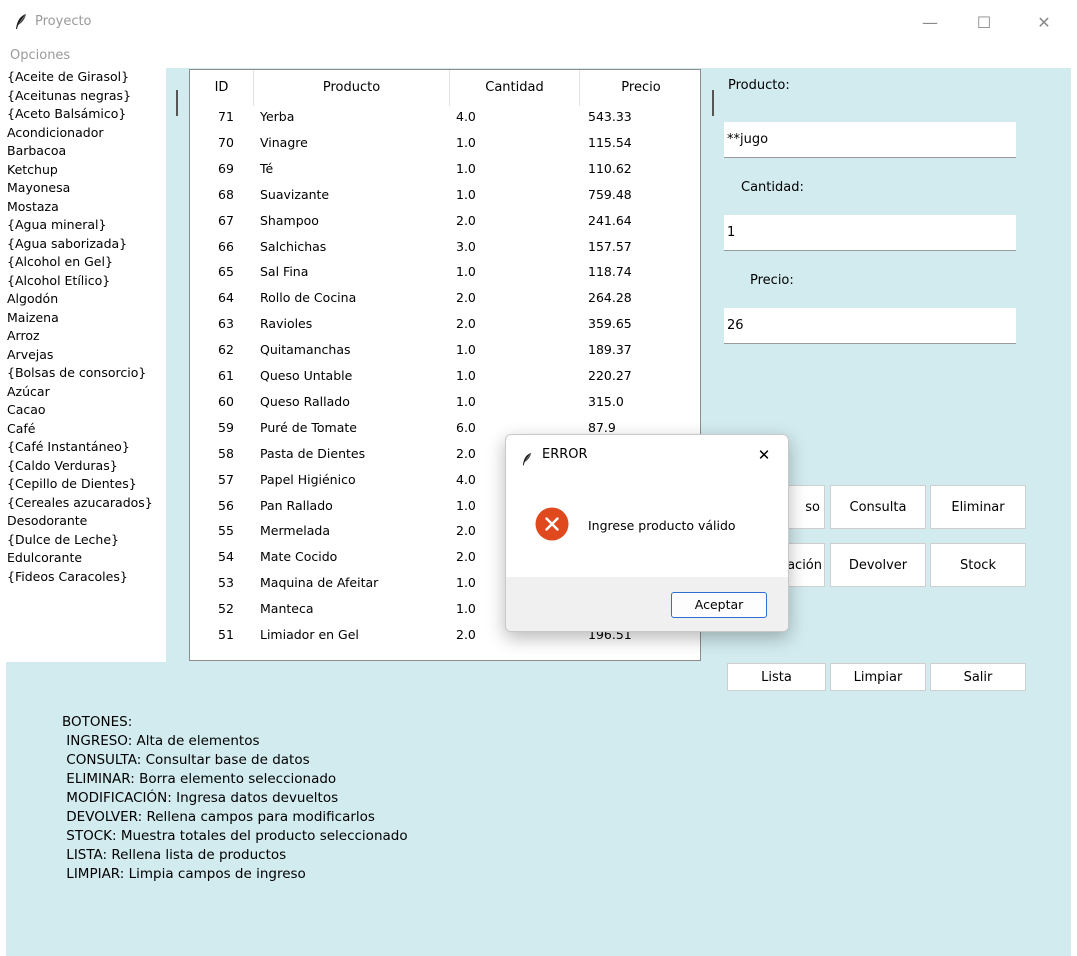 This screenshot has height=956, width=1077. Describe the element at coordinates (86, 281) in the screenshot. I see `list-item: {Alcohol Etílico}` at that location.